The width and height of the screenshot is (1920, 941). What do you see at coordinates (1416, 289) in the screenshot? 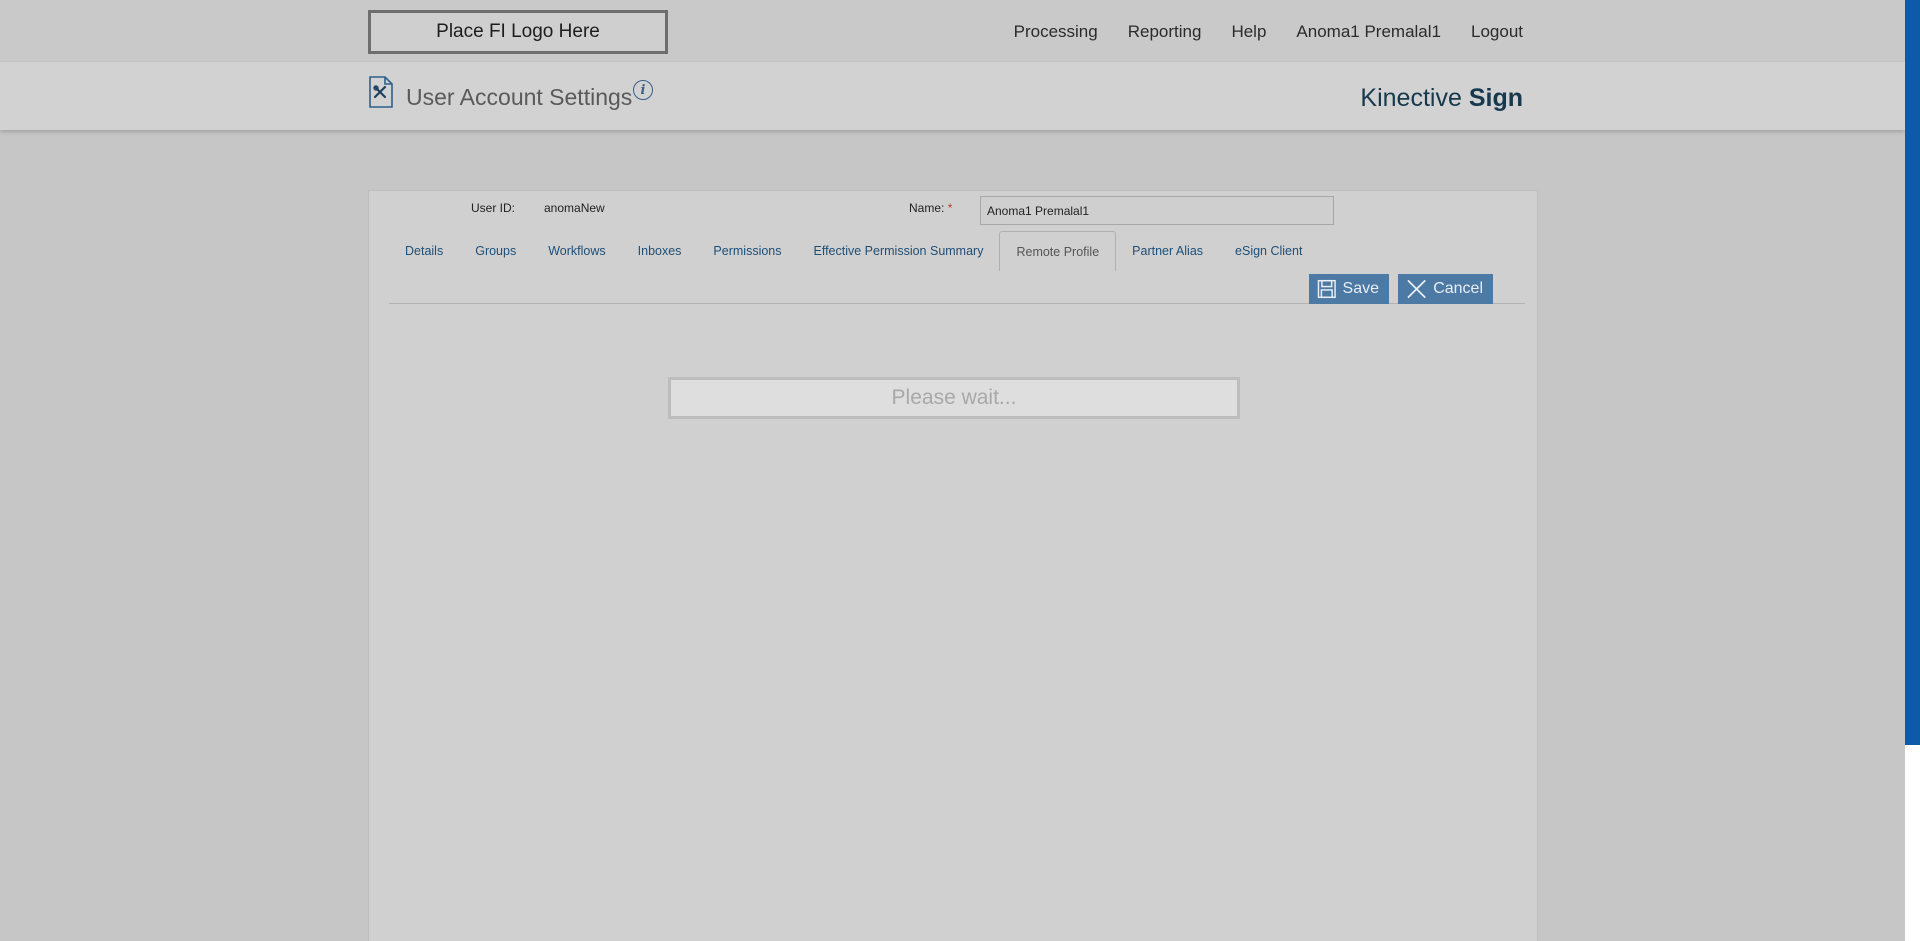
I see `close-icon` at bounding box center [1416, 289].